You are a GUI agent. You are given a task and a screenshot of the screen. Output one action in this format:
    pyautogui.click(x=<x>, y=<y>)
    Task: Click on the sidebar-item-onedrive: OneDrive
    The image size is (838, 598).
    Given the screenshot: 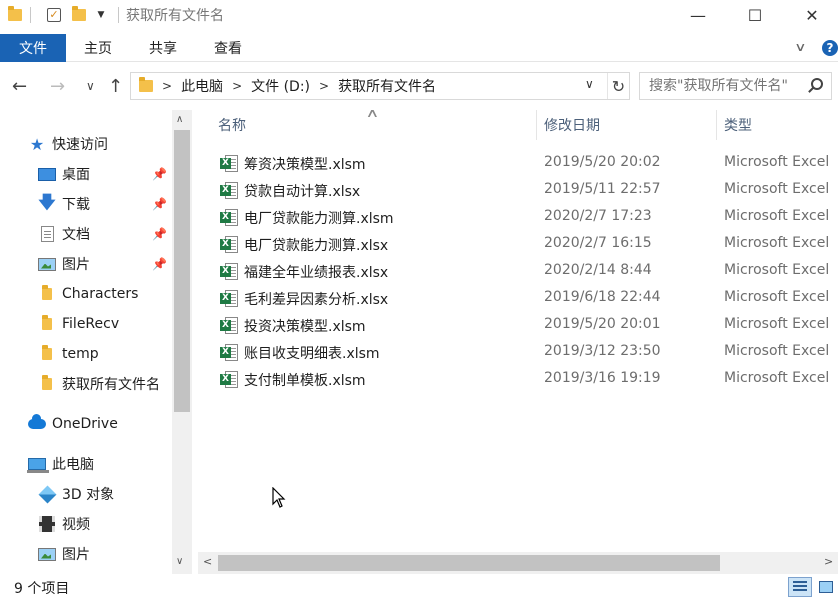 What is the action you would take?
    pyautogui.click(x=86, y=424)
    